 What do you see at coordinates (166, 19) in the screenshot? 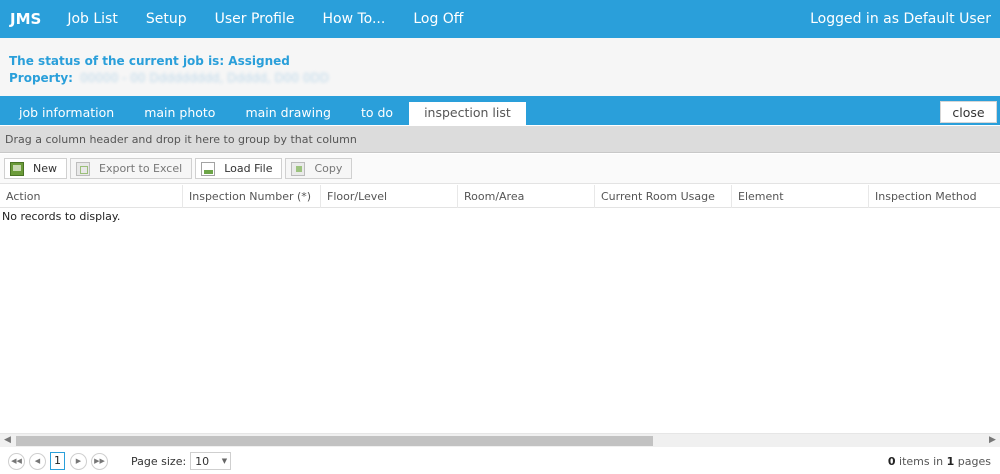
I see `nav-setup: Setup` at bounding box center [166, 19].